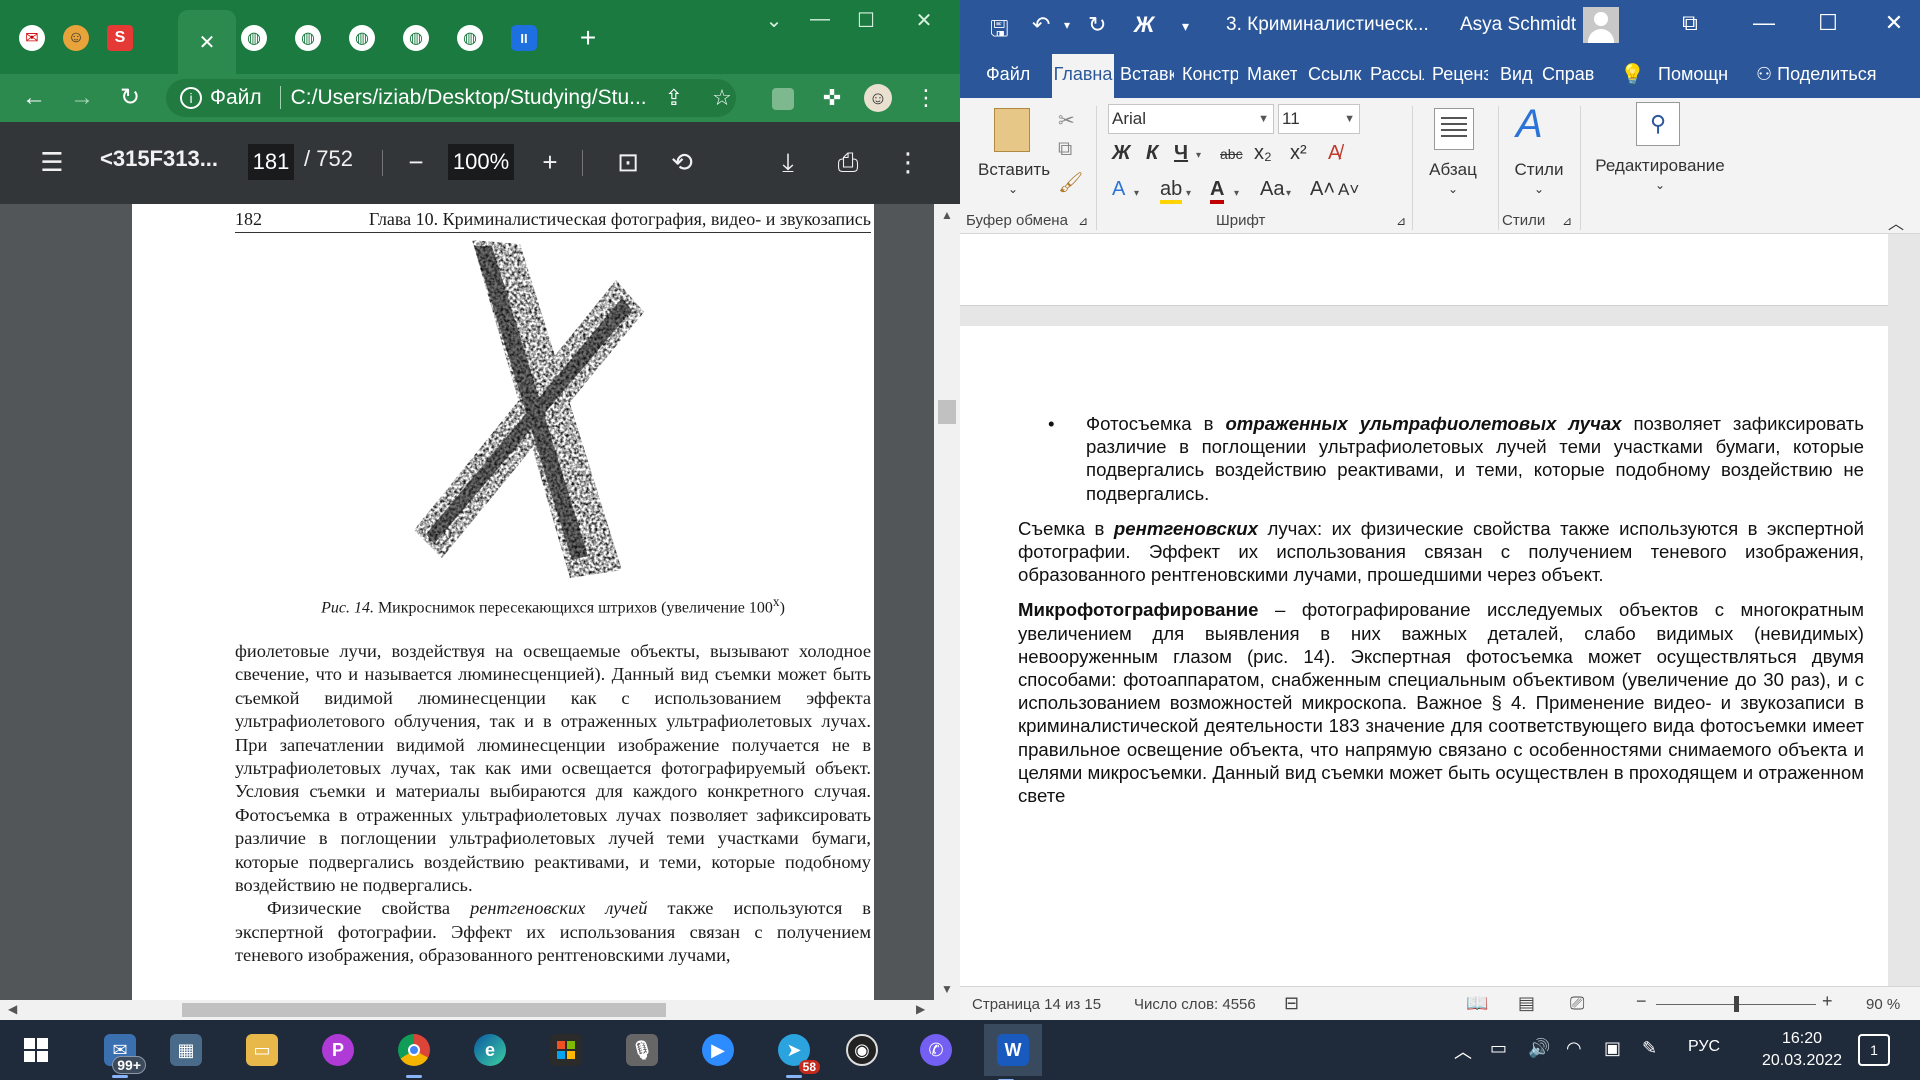 This screenshot has height=1080, width=1920. Describe the element at coordinates (1577, 1003) in the screenshot. I see `web-layout-icon: ⎚` at that location.